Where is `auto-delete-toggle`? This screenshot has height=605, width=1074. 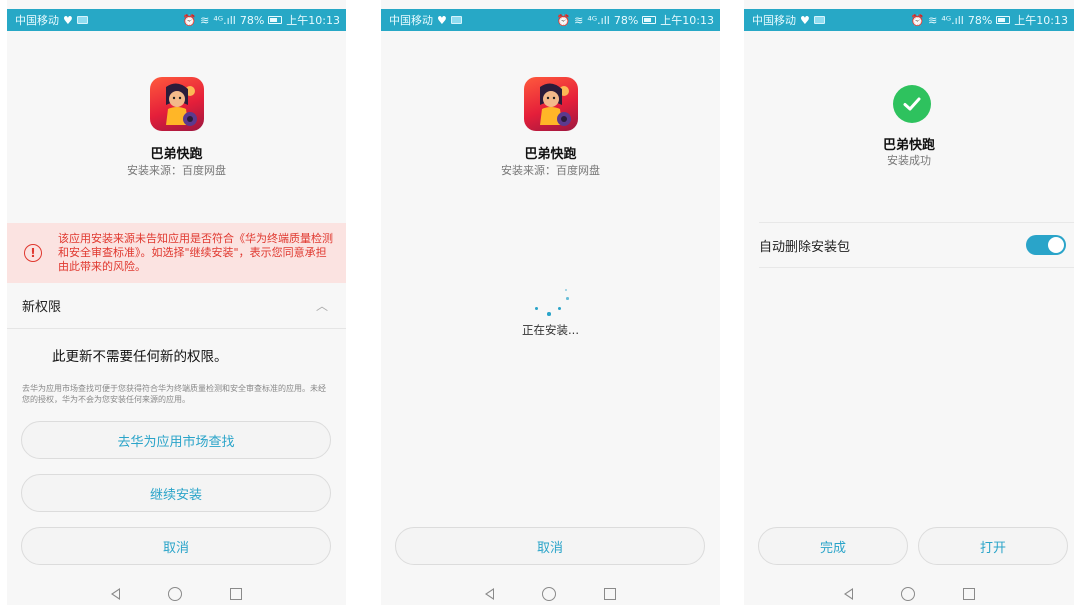 auto-delete-toggle is located at coordinates (1046, 245).